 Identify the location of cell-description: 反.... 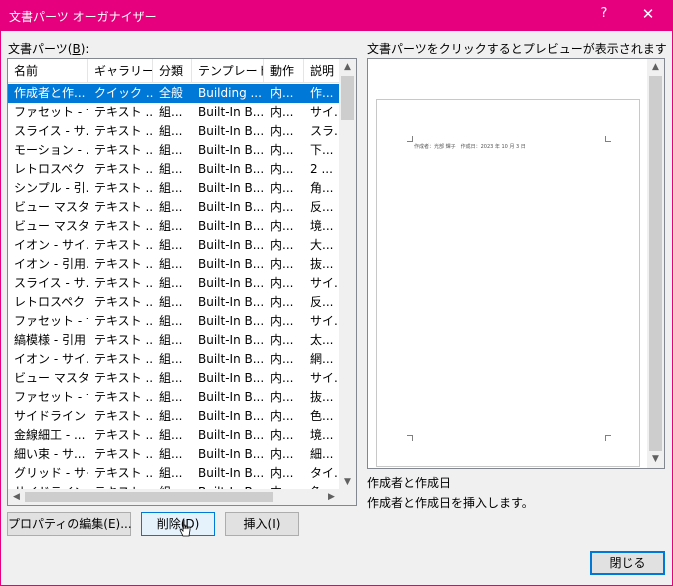
(322, 302).